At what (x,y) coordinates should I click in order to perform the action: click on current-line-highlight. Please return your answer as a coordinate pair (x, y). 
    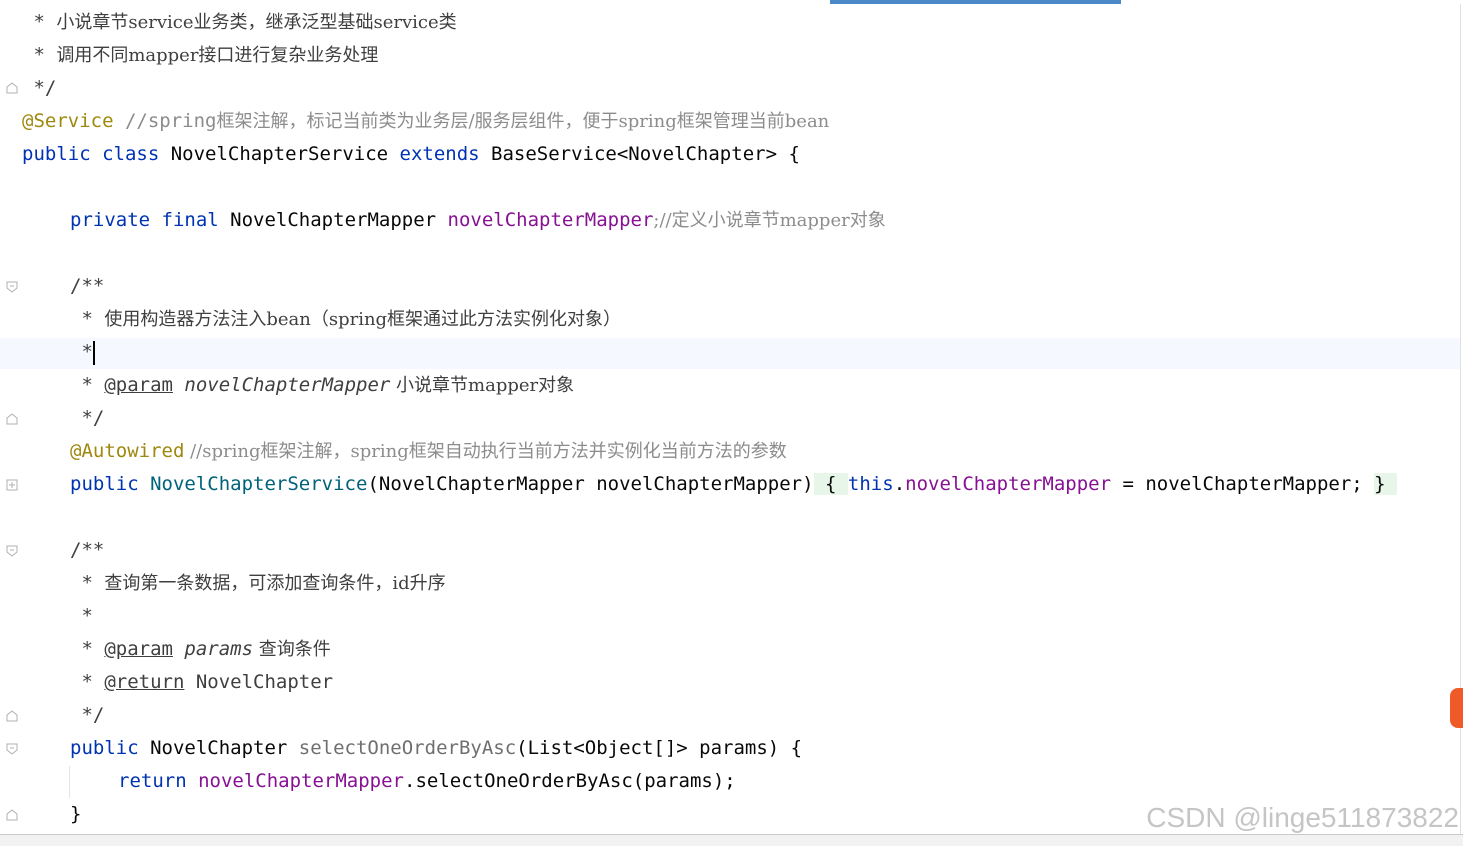
    Looking at the image, I should click on (730, 353).